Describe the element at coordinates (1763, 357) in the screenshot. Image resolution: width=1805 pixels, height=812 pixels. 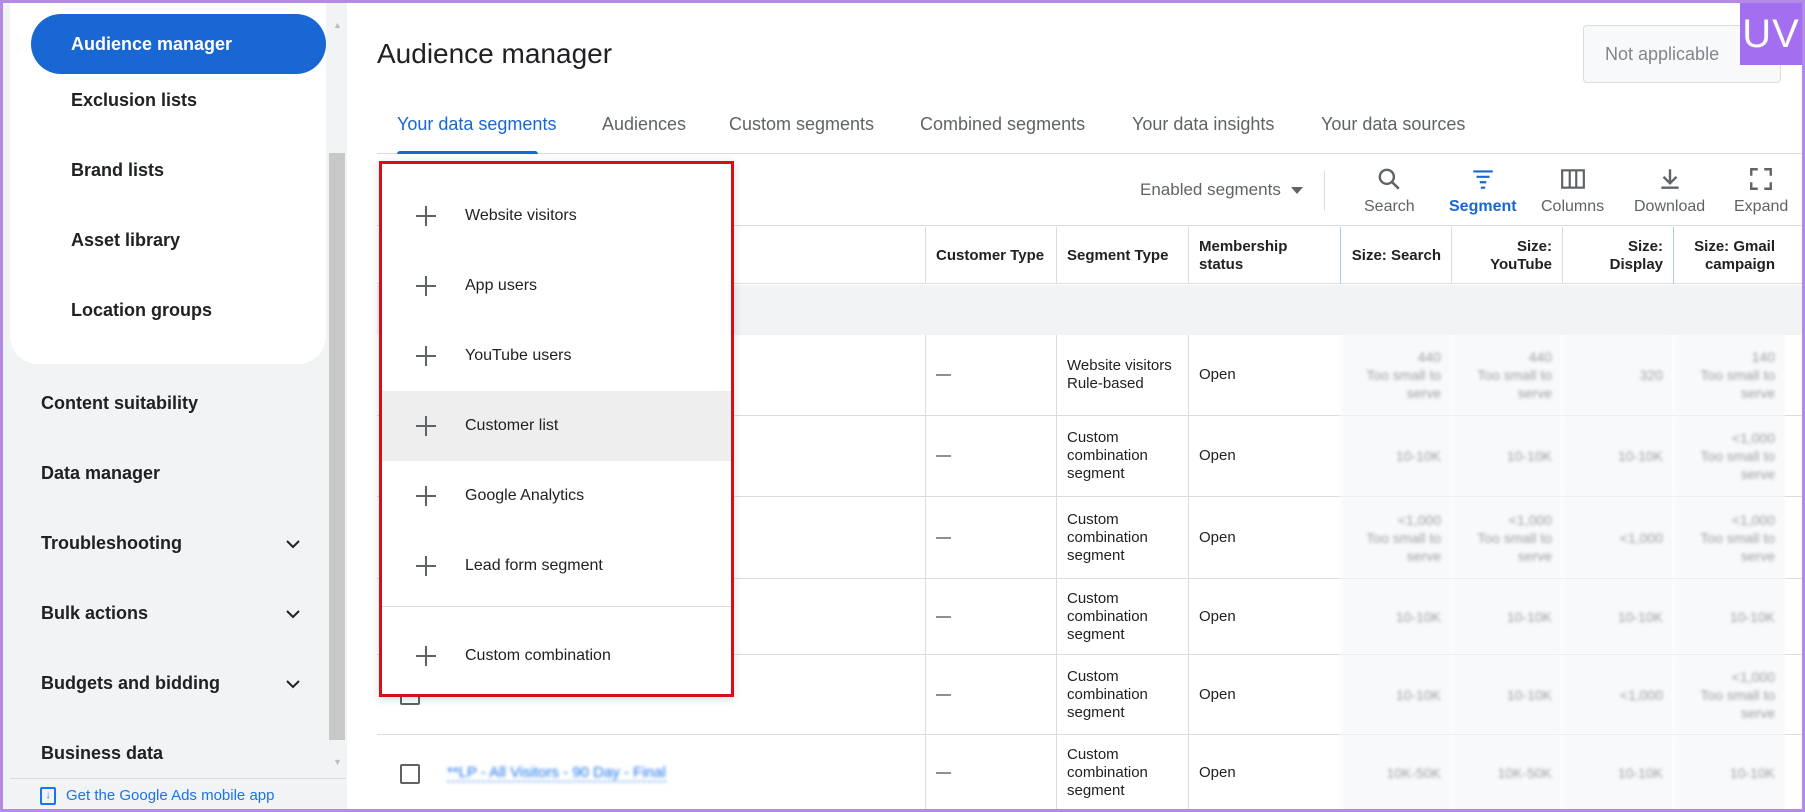
I see `size-value: 140` at that location.